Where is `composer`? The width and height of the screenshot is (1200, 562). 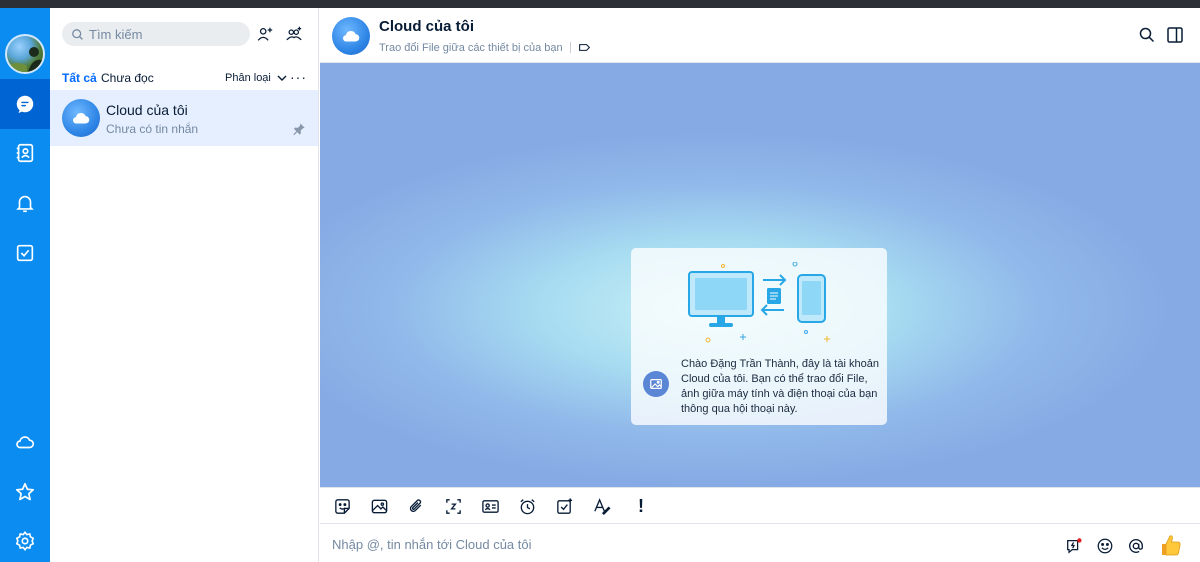 composer is located at coordinates (760, 543).